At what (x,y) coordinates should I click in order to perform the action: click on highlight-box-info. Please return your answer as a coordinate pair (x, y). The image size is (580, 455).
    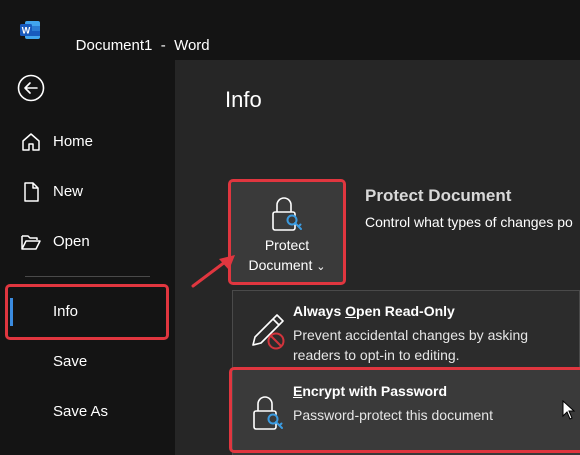
    Looking at the image, I should click on (87, 312).